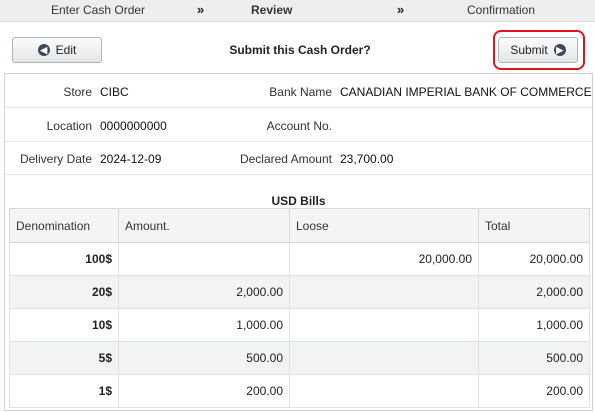 The width and height of the screenshot is (595, 413). What do you see at coordinates (285, 159) in the screenshot?
I see `declared-amount-label: Declared Amount` at bounding box center [285, 159].